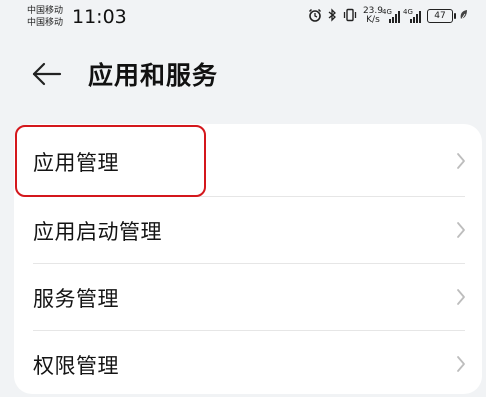 The image size is (486, 397). I want to click on alarm-icon, so click(315, 16).